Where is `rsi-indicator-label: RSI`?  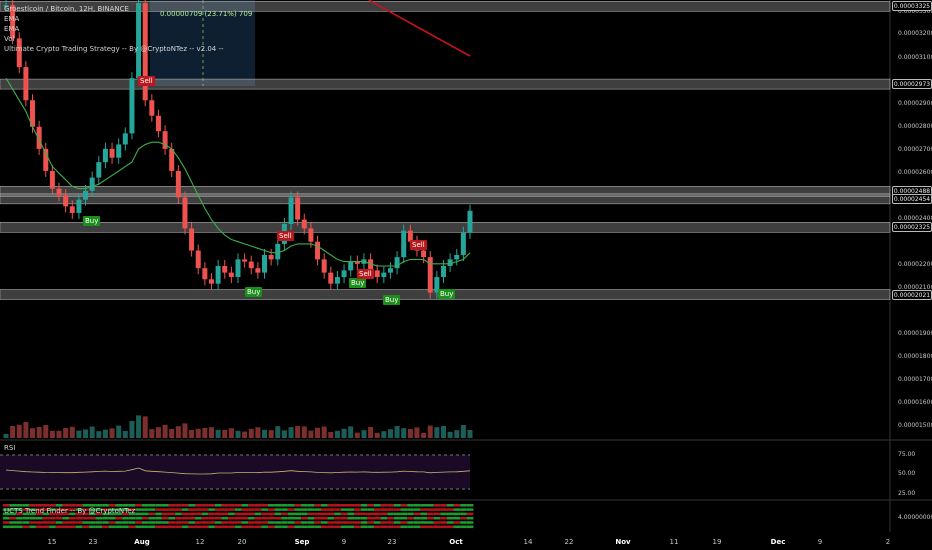
rsi-indicator-label: RSI is located at coordinates (9, 448).